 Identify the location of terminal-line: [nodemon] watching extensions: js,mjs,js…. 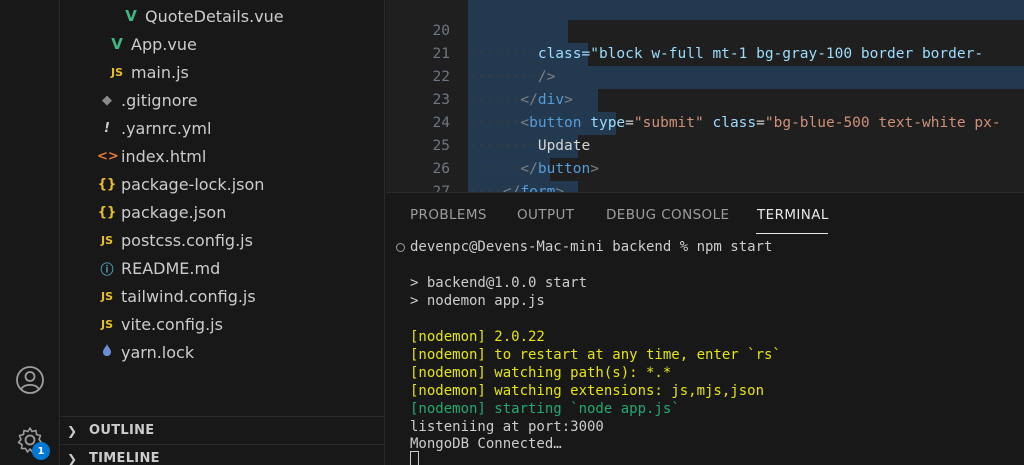
(587, 391).